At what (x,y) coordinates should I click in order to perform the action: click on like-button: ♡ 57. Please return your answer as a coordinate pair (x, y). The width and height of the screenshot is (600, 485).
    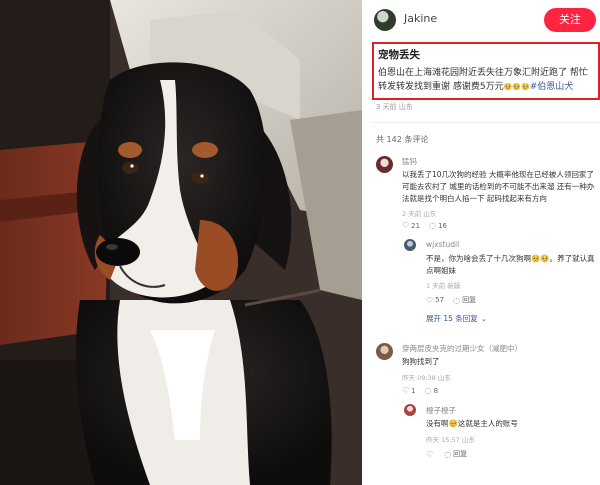
    Looking at the image, I should click on (435, 300).